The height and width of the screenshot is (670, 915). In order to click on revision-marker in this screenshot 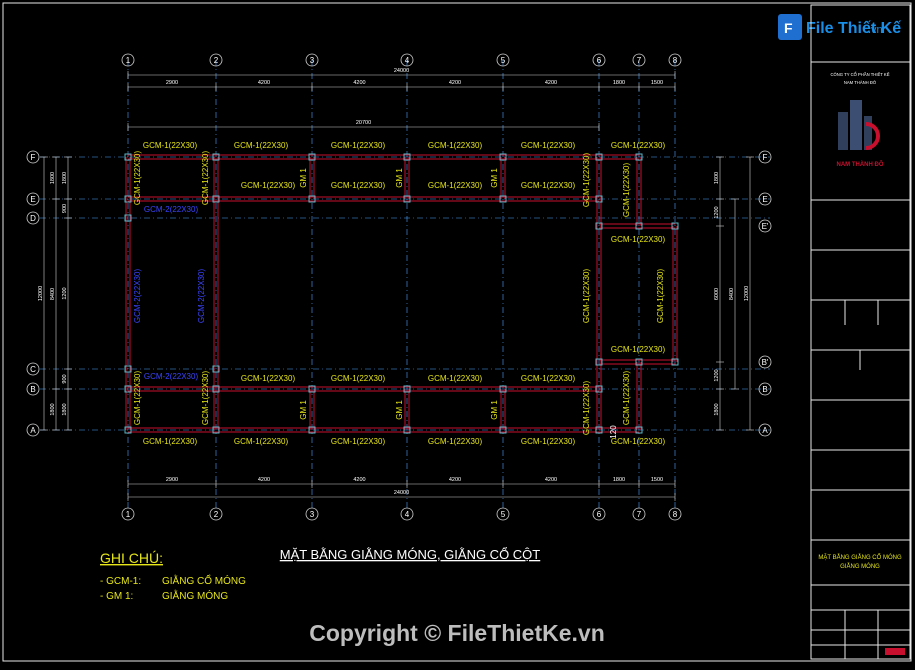, I will do `click(895, 651)`.